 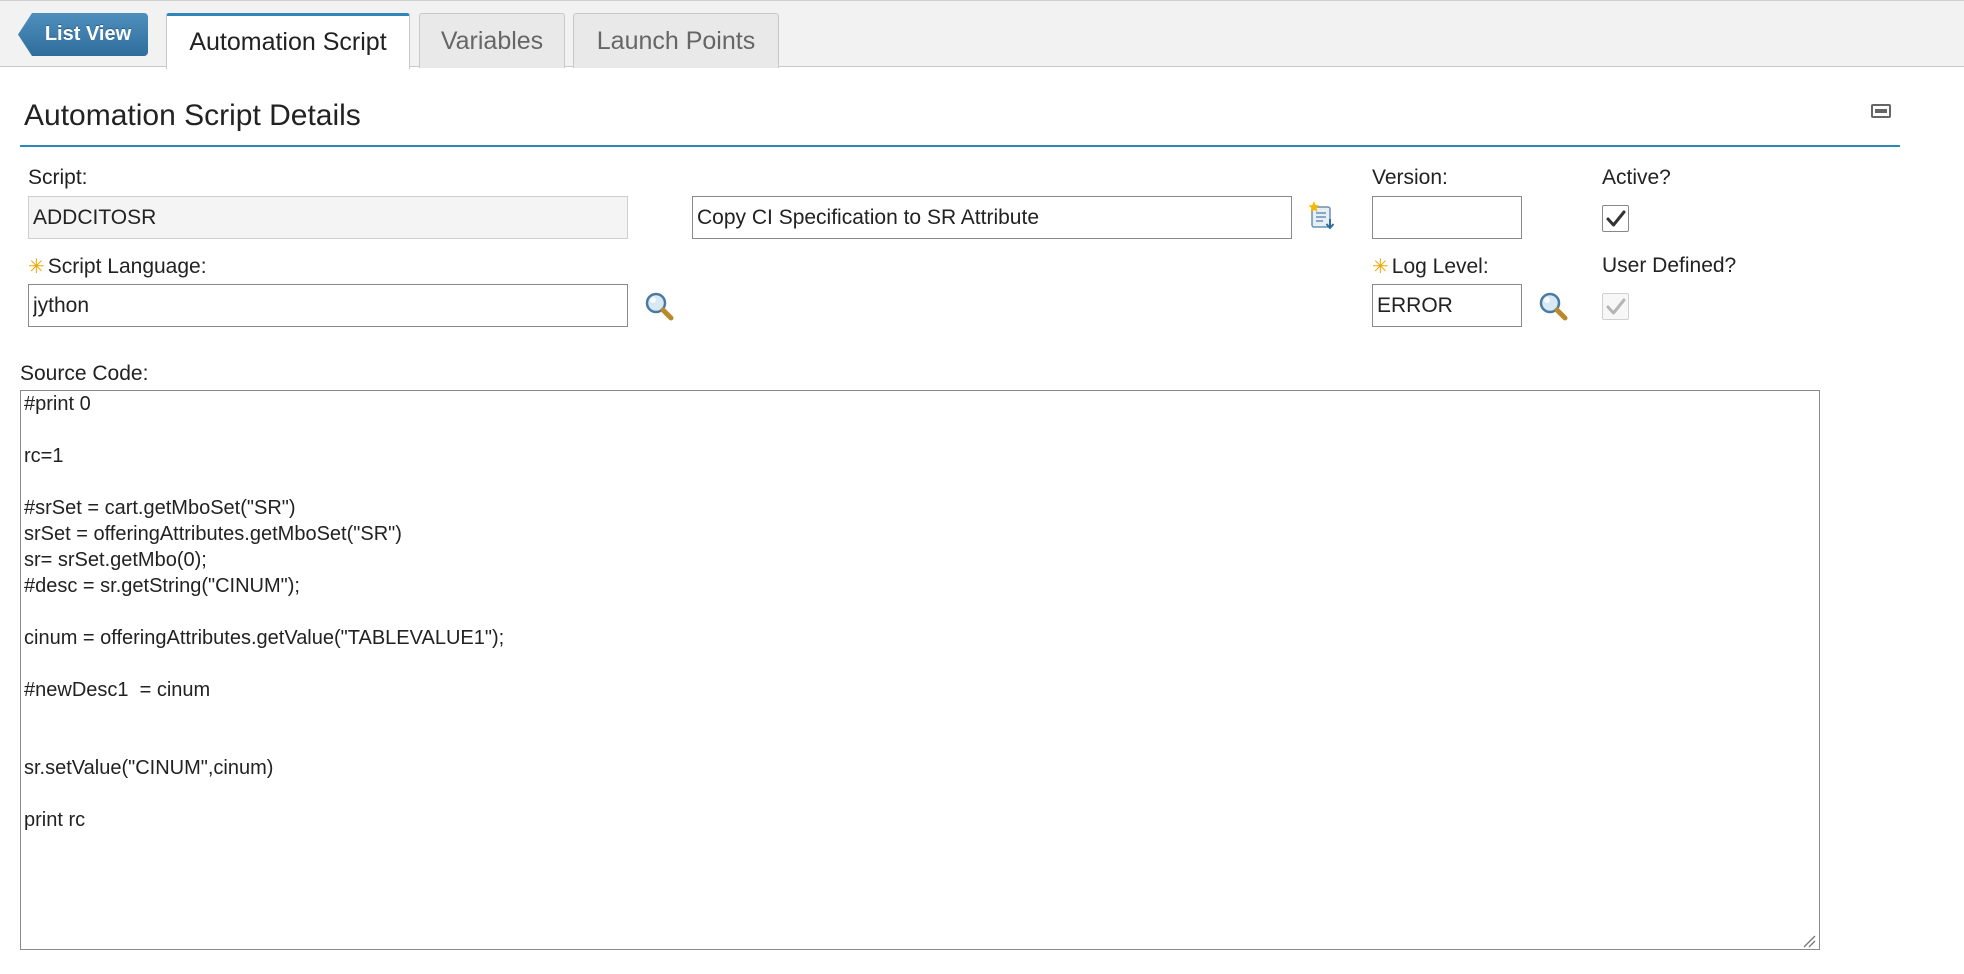 I want to click on source-code-label: Source Code:, so click(x=84, y=373).